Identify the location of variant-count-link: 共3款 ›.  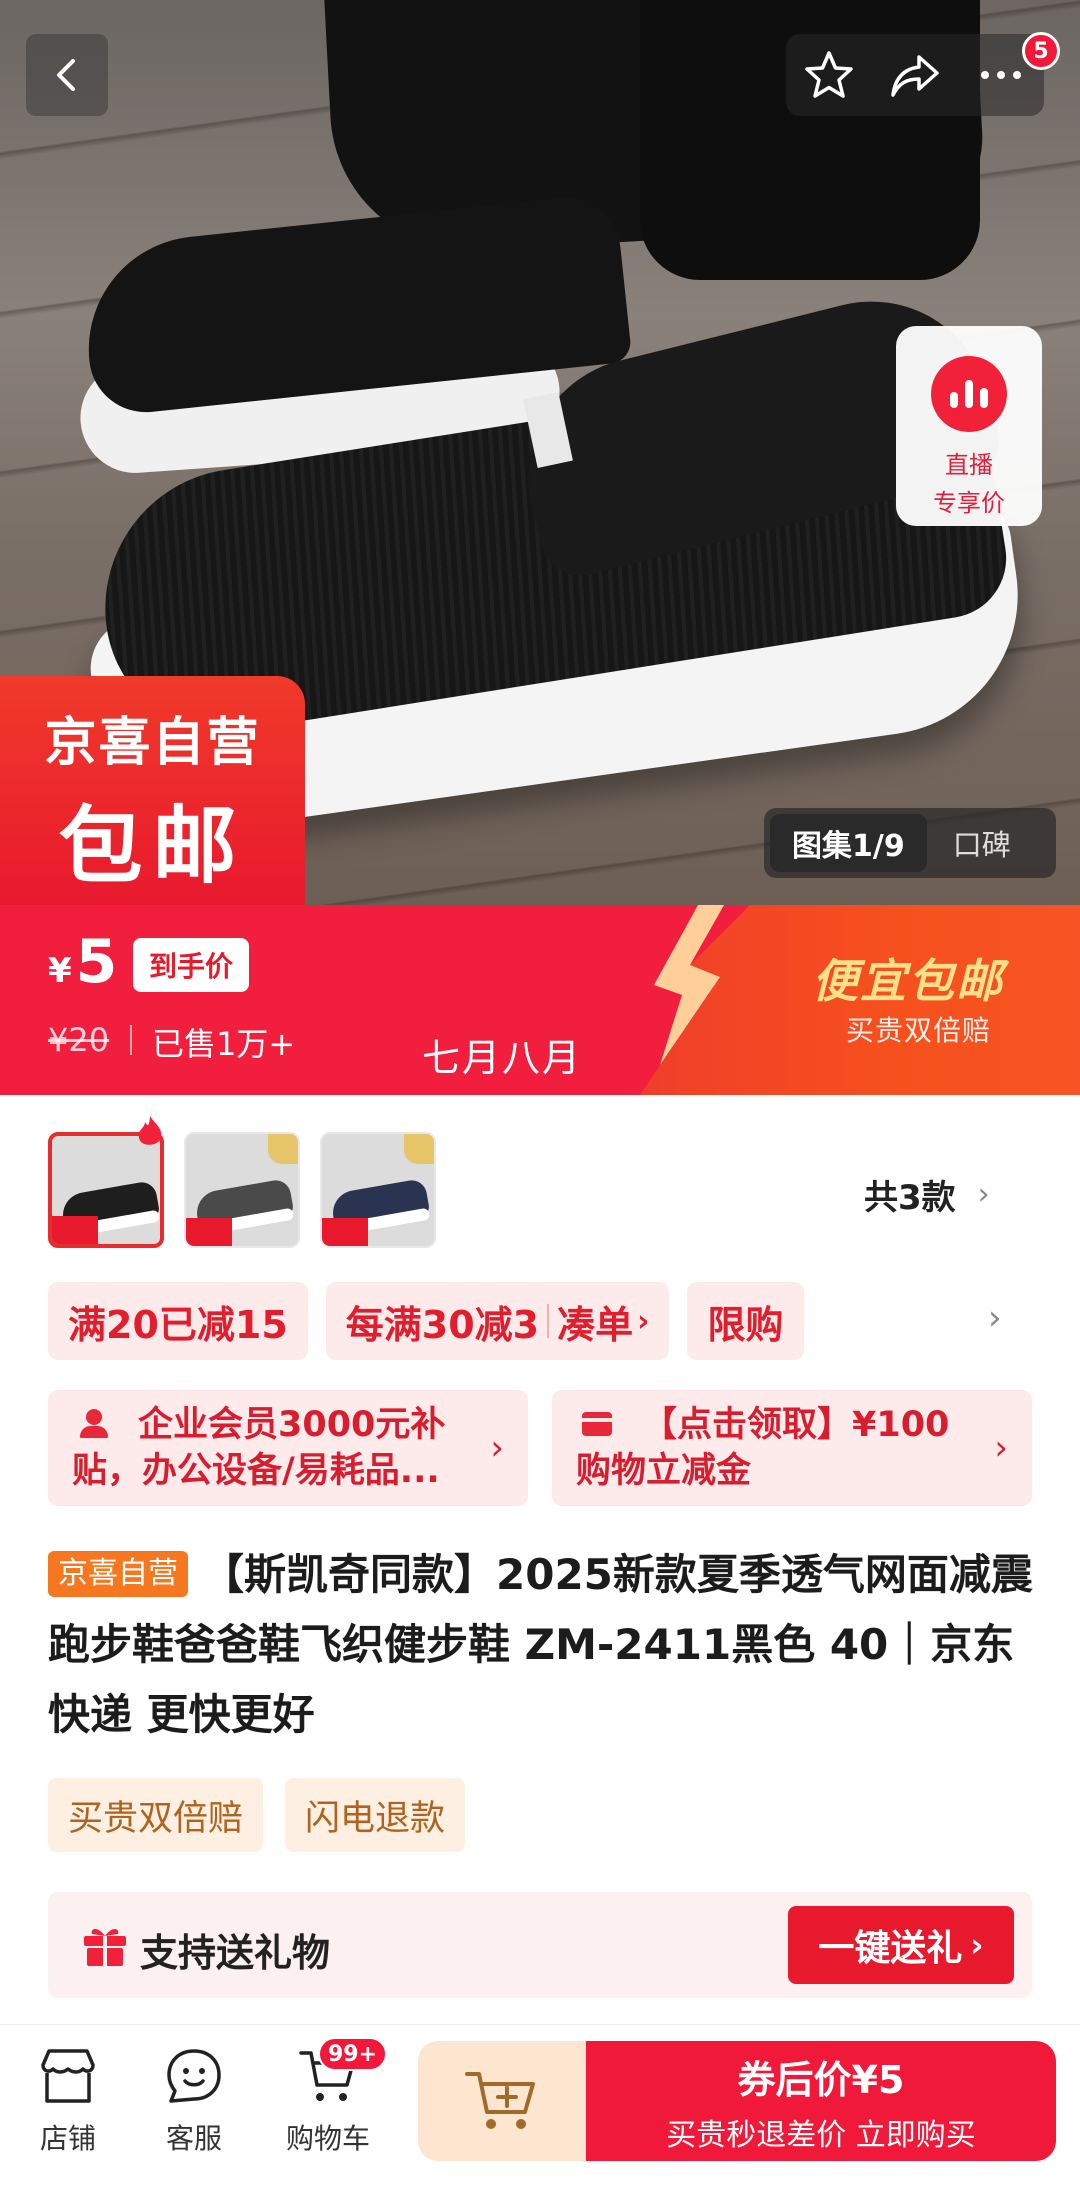
(927, 1194).